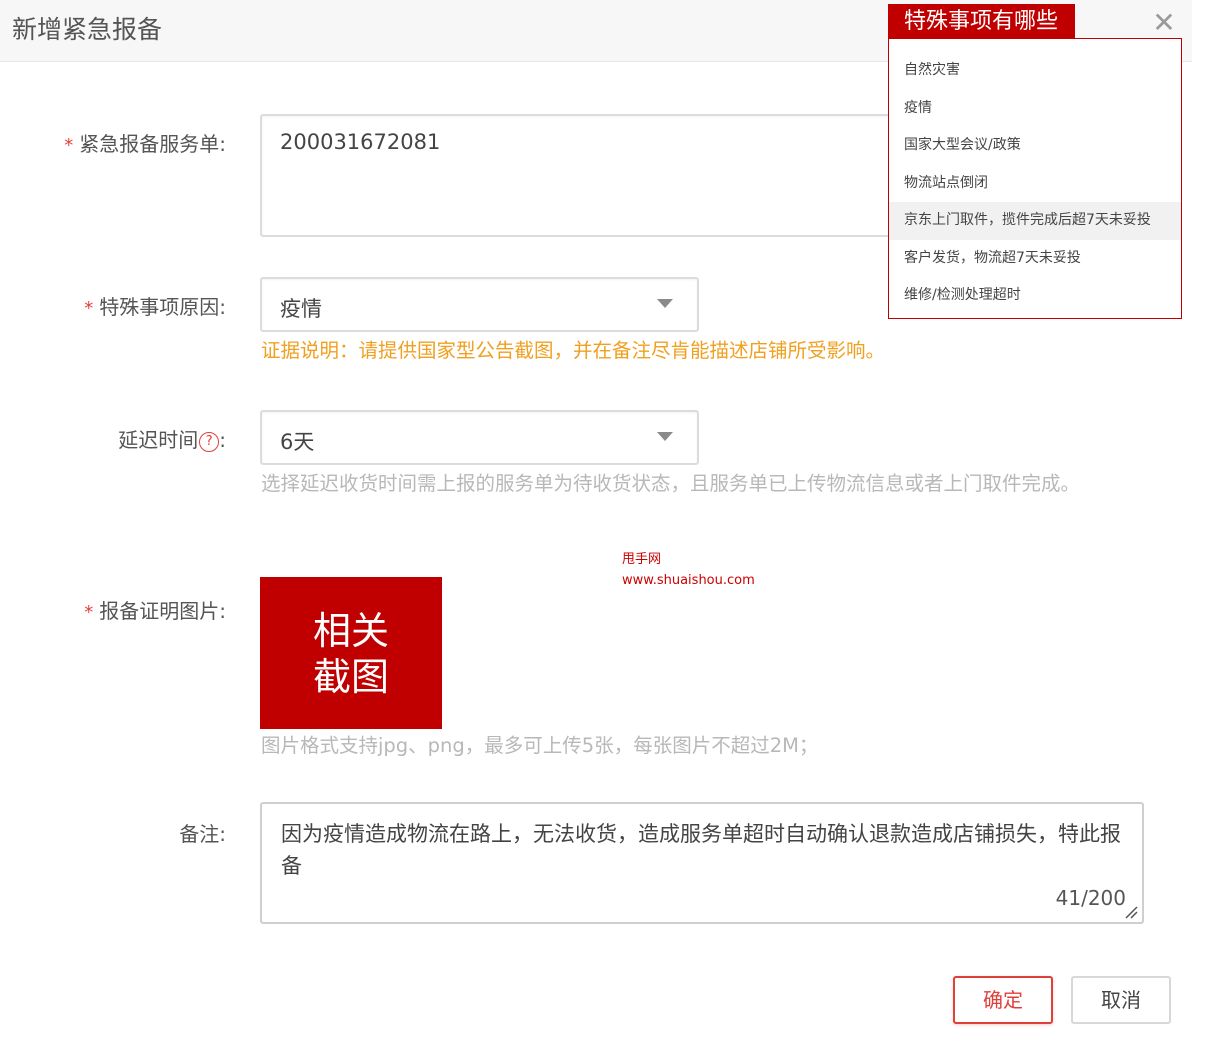 This screenshot has width=1214, height=1045. What do you see at coordinates (1035, 221) in the screenshot?
I see `popover-item: 京东上门取件，揽件完成后超7天未妥投` at bounding box center [1035, 221].